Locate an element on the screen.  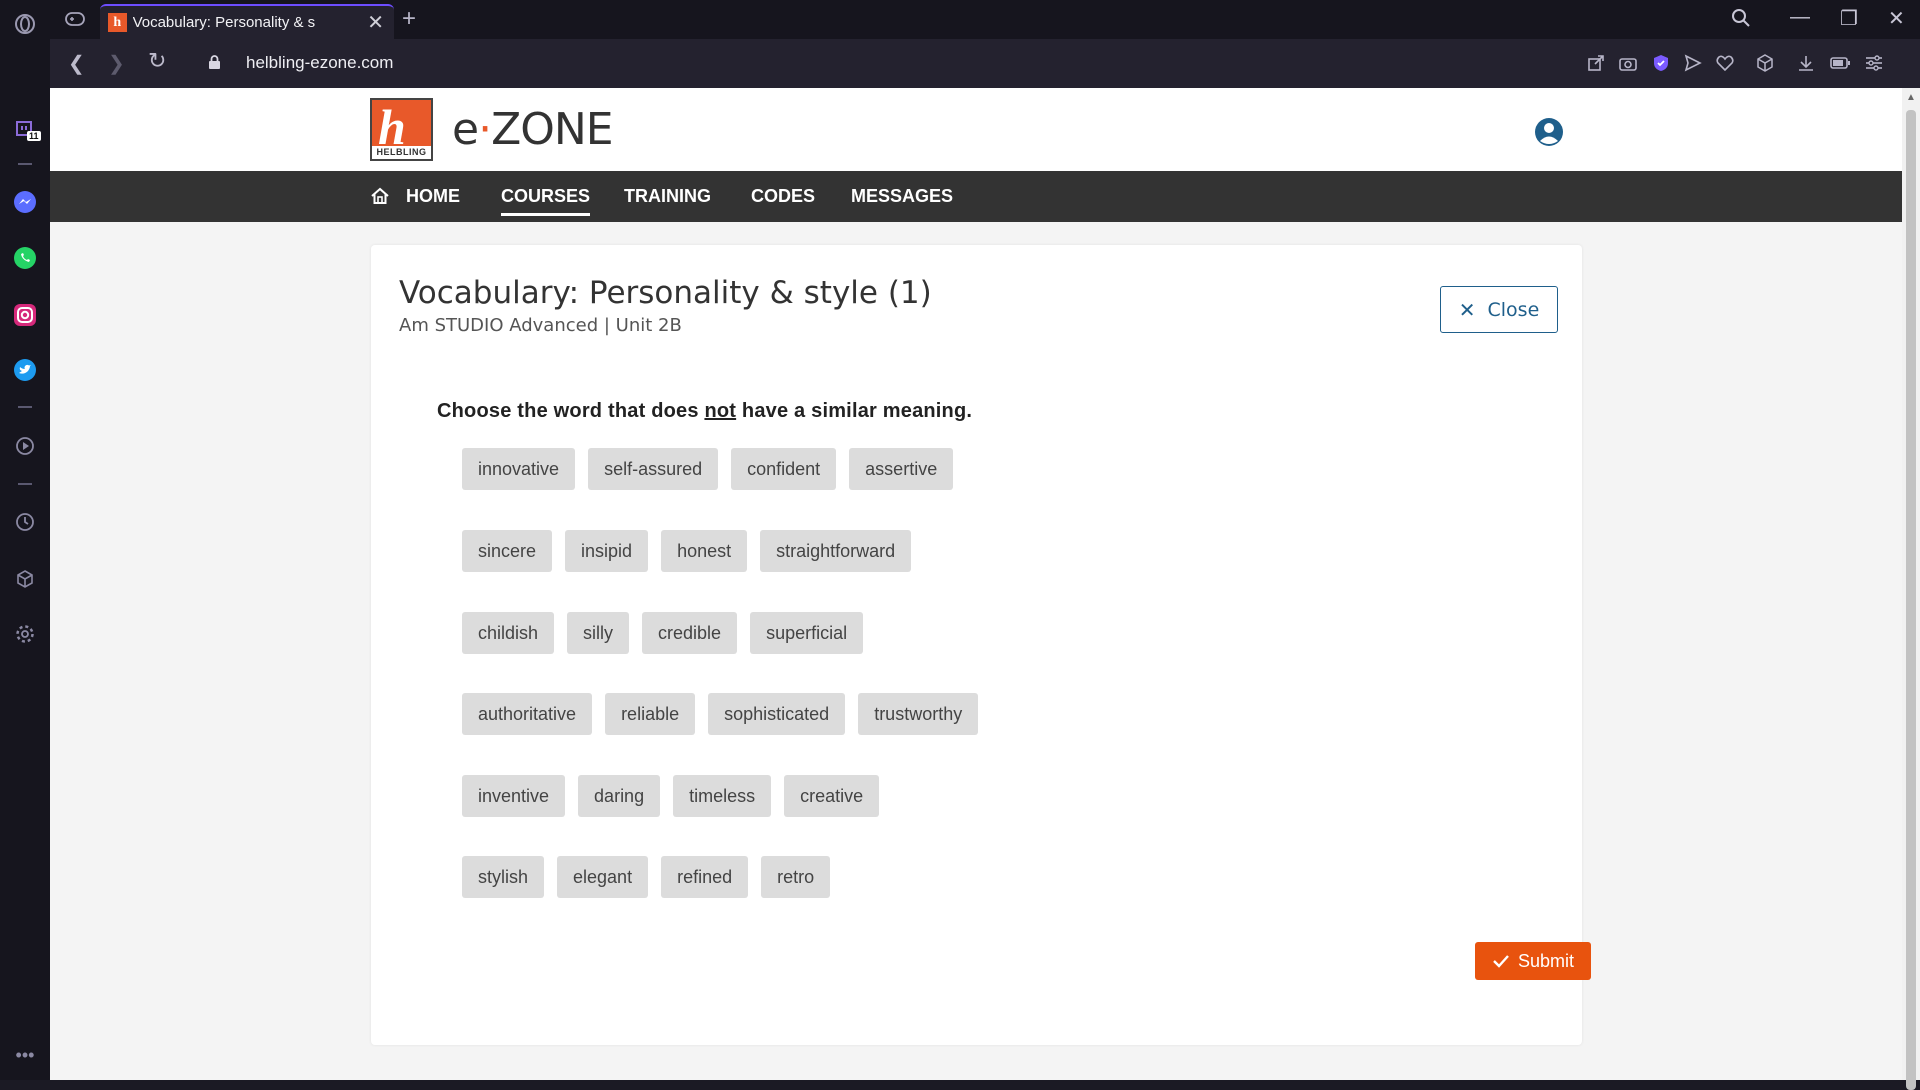
word-row: sincere insipid honest straightforward is located at coordinates (687, 551).